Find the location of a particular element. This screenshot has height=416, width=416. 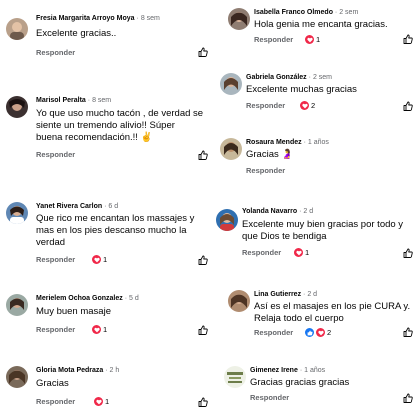

comment-text: Excelente gracias.. is located at coordinates (76, 33).